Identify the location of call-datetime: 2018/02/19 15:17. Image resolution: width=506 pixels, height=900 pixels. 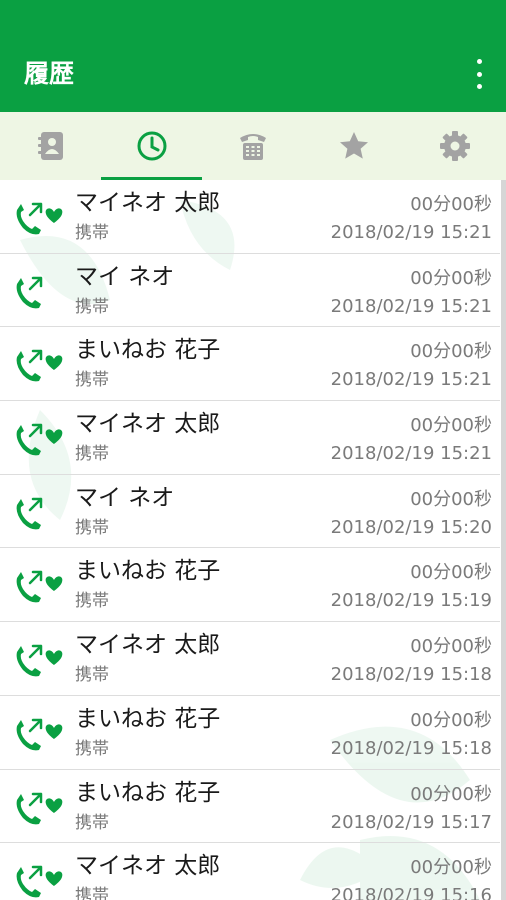
(411, 822).